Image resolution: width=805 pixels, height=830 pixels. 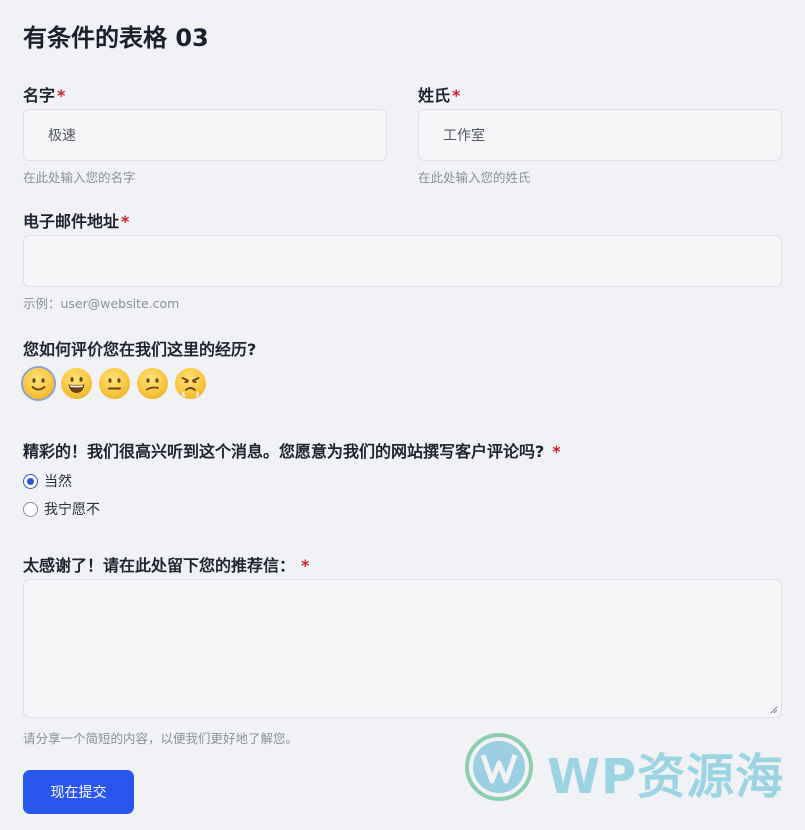 I want to click on radio-unchecked-icon, so click(x=30, y=509).